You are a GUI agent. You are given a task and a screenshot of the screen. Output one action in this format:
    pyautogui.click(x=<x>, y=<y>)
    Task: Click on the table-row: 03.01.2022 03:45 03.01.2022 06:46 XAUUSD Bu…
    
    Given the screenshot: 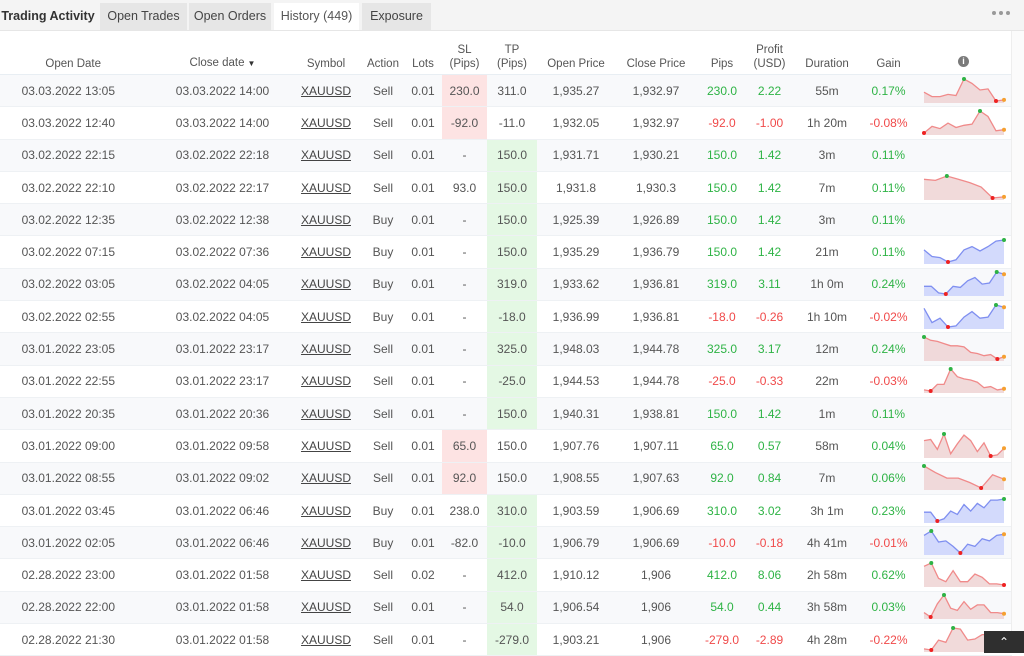 What is the action you would take?
    pyautogui.click(x=506, y=511)
    